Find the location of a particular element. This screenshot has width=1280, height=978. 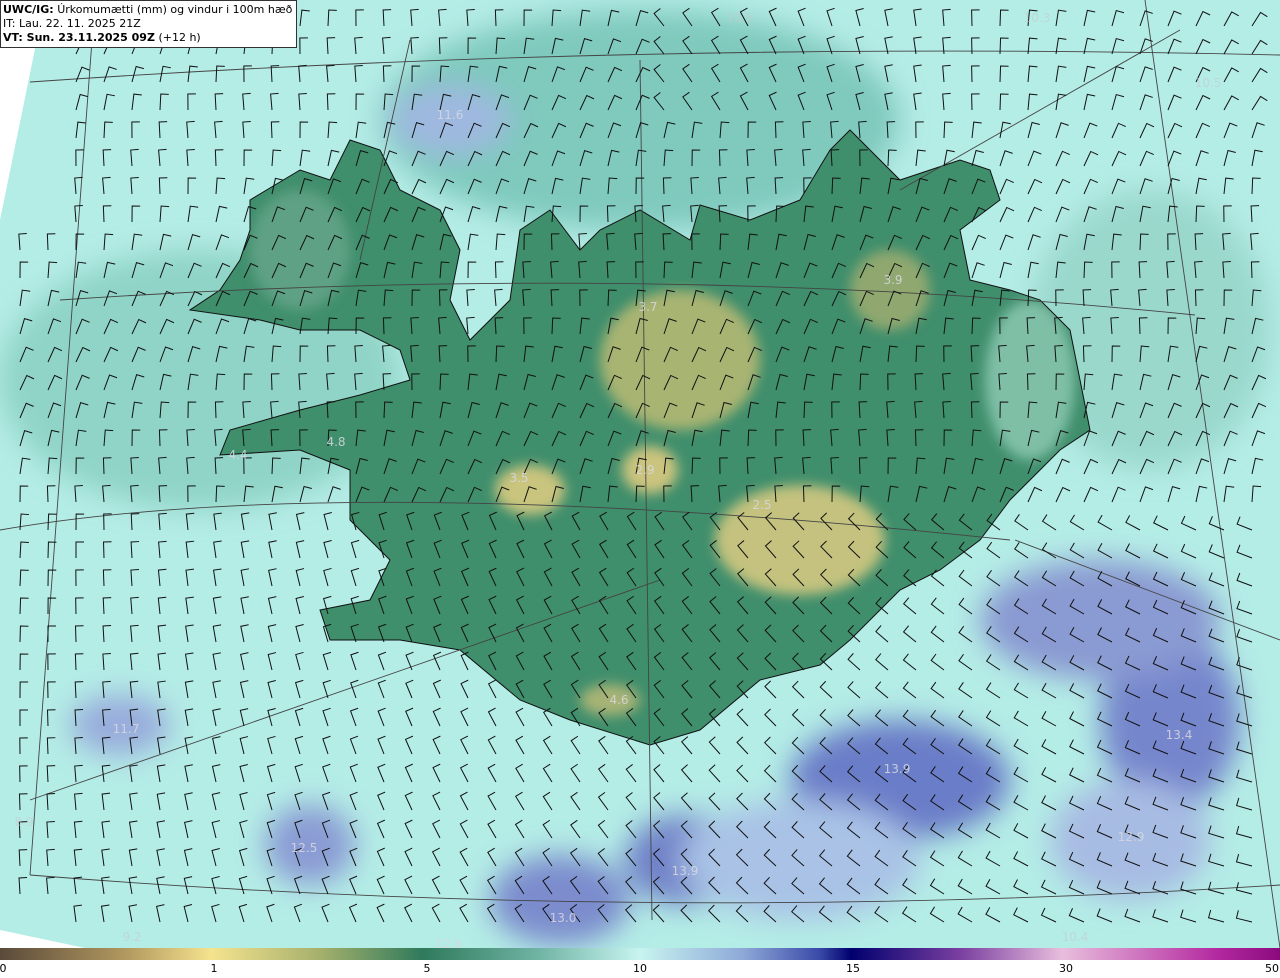

colorbar-tick: 10 is located at coordinates (640, 968).